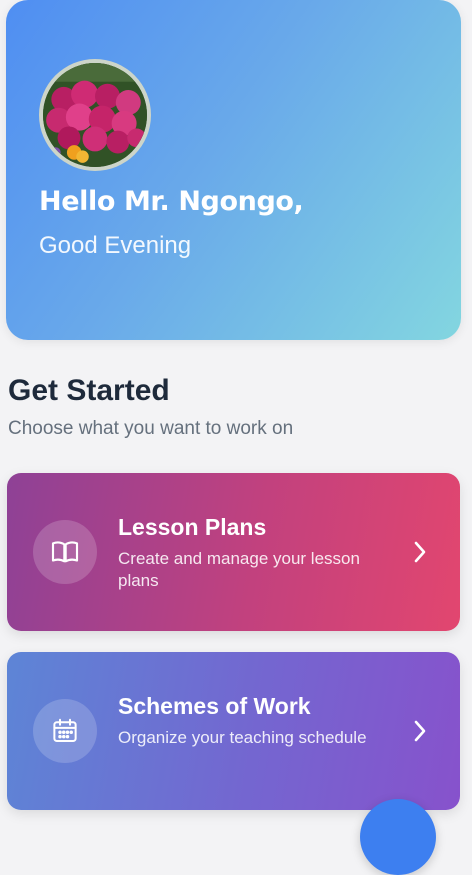 Image resolution: width=472 pixels, height=875 pixels. What do you see at coordinates (192, 527) in the screenshot?
I see `lesson-plans-title: Lesson Plans` at bounding box center [192, 527].